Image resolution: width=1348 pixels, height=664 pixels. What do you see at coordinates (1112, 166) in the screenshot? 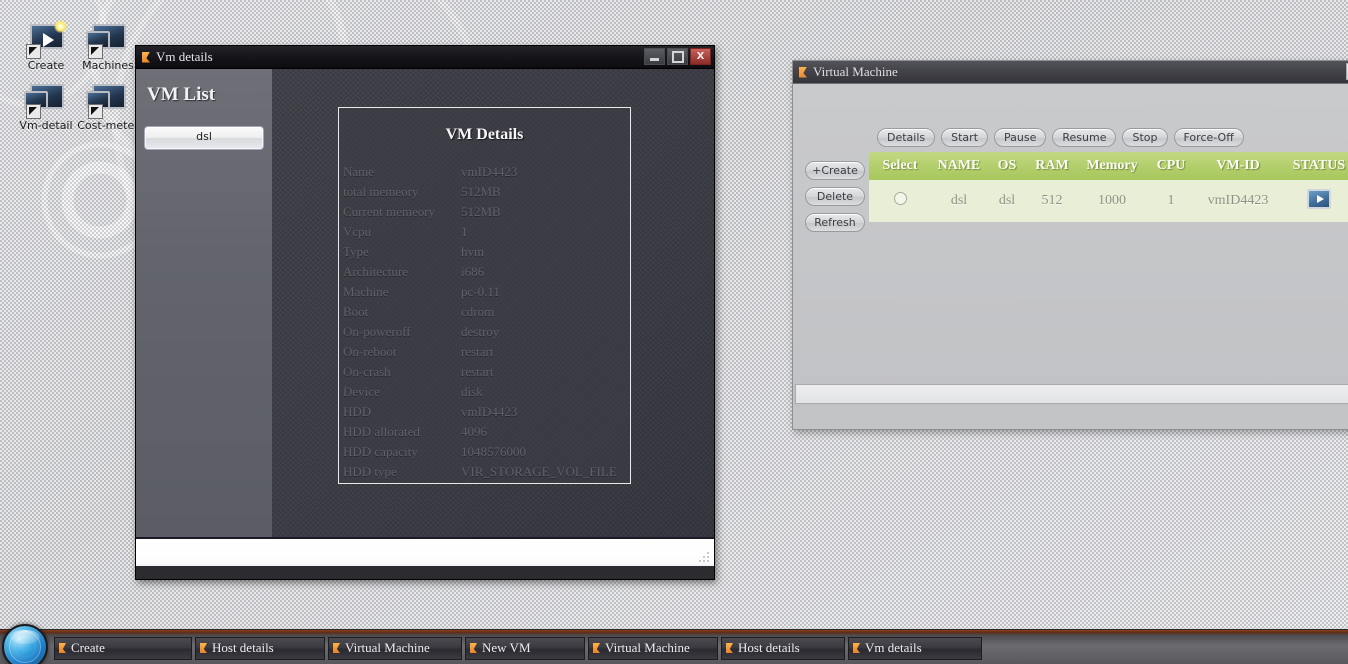
I see `vm-table-col-memory: Memory` at bounding box center [1112, 166].